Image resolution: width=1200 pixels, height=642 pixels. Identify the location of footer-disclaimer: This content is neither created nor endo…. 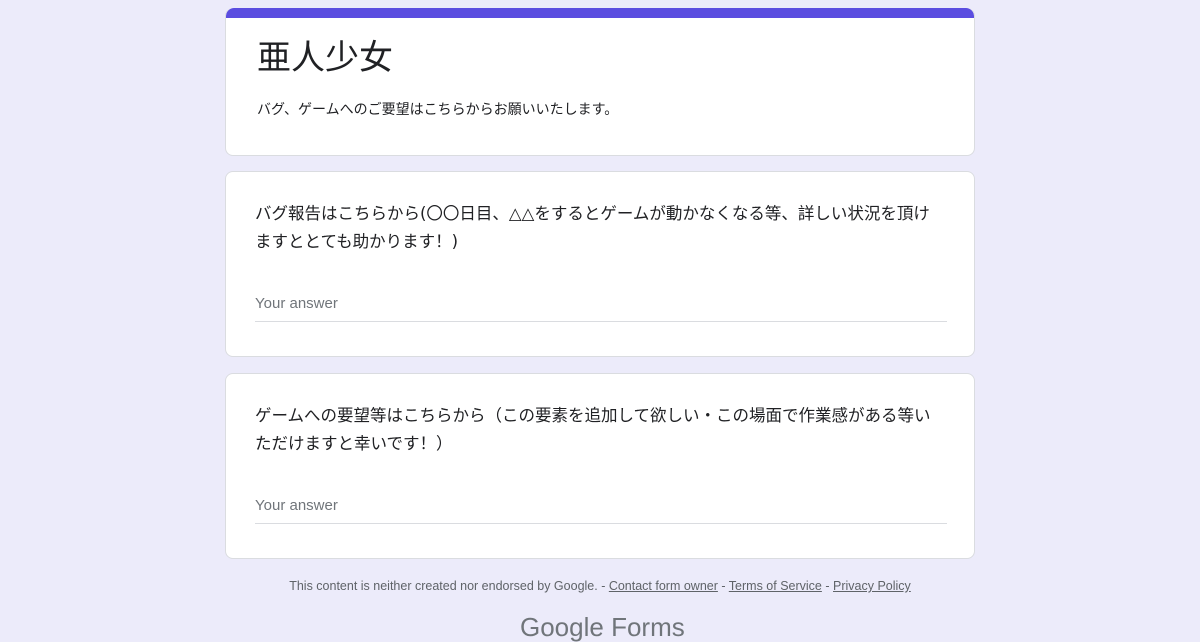
(443, 586).